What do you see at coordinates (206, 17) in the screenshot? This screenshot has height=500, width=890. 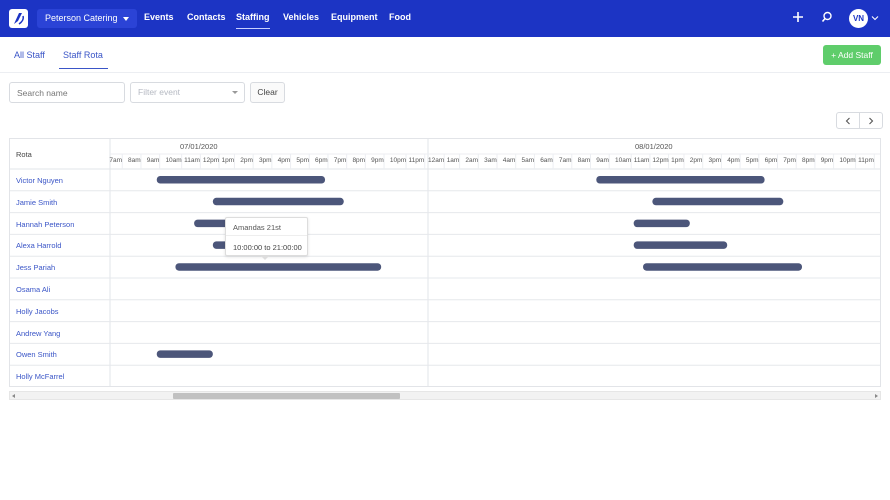 I see `nav-link-contacts: Contacts` at bounding box center [206, 17].